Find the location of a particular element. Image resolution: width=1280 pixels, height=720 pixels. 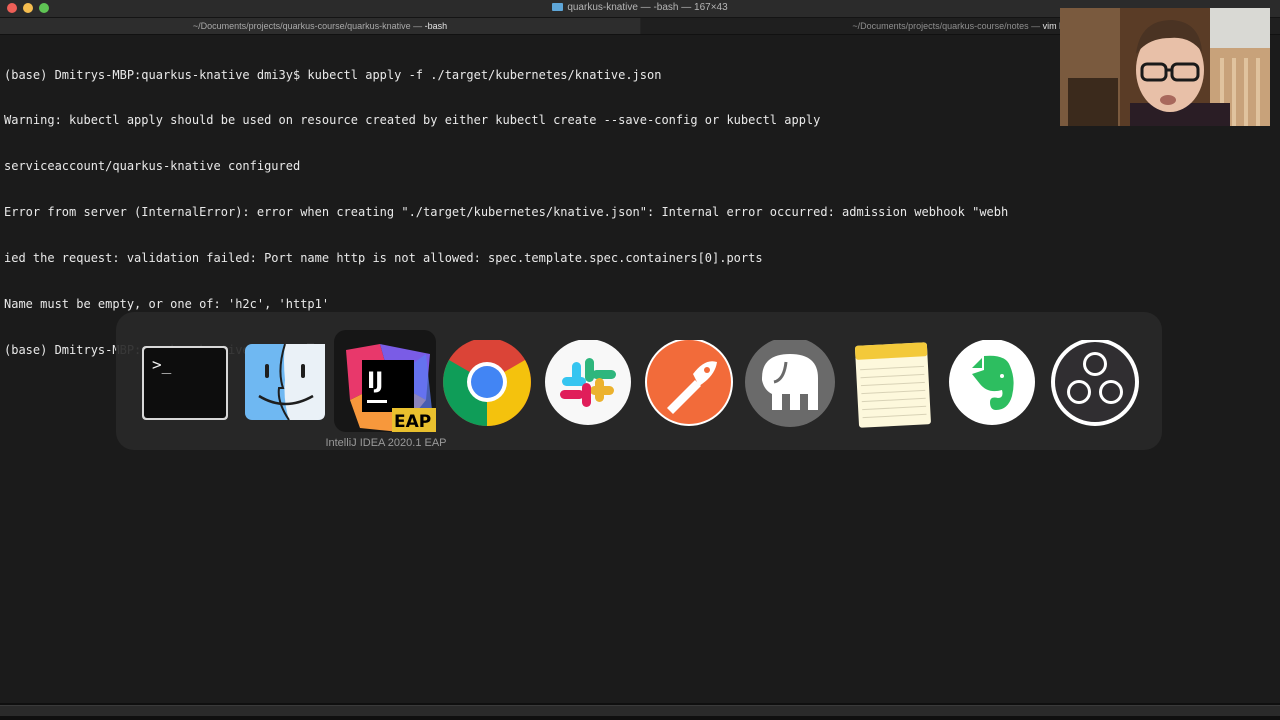

app-chrome is located at coordinates (489, 387).